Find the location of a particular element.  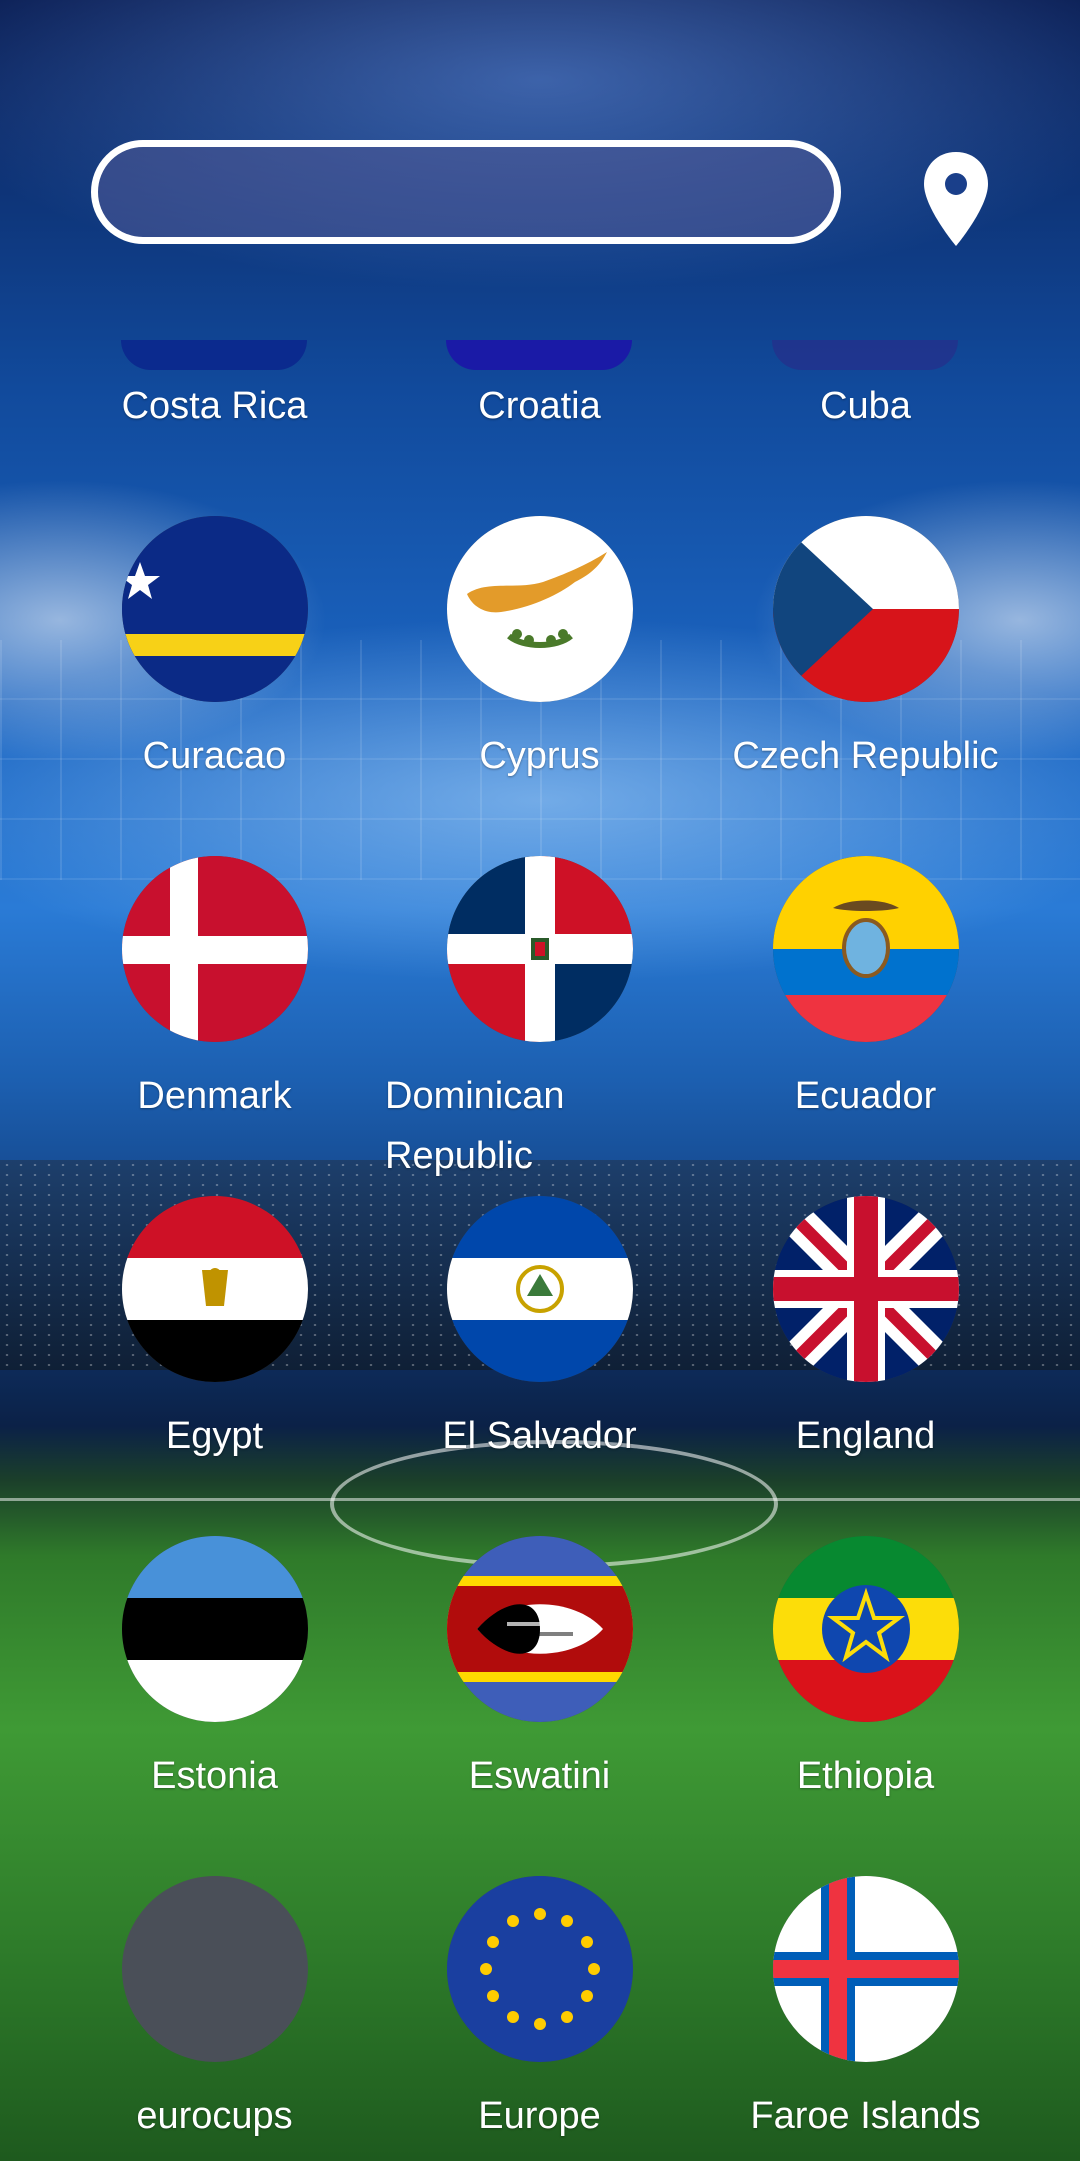

country-label: Curacao is located at coordinates (214, 756).